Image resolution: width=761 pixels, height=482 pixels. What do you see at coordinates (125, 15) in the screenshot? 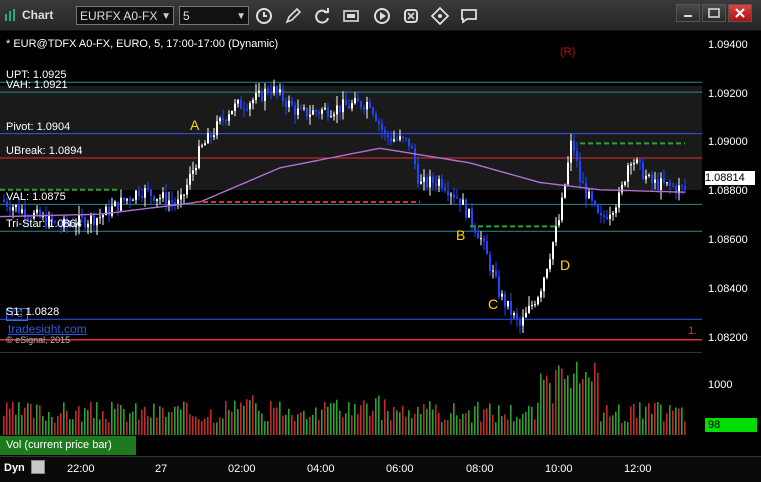
I see `symbol-input: EURFX A0-FX ▼` at bounding box center [125, 15].